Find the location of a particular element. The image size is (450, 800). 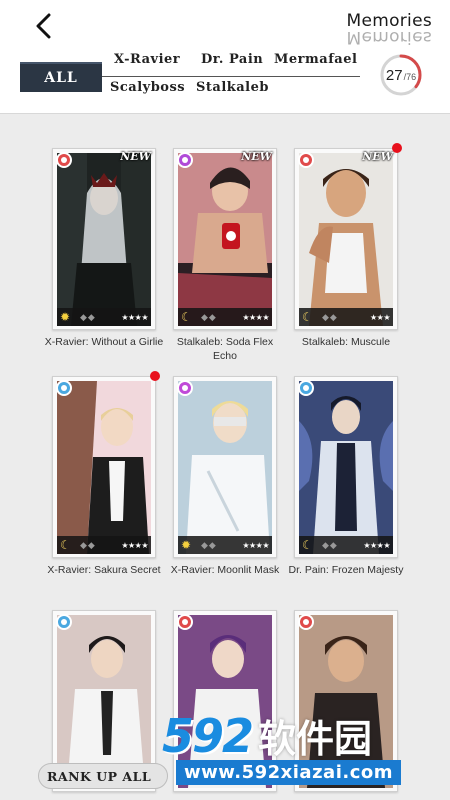

card-frame: ☾ ◆◆ ★★★★ NEW is located at coordinates (225, 239).